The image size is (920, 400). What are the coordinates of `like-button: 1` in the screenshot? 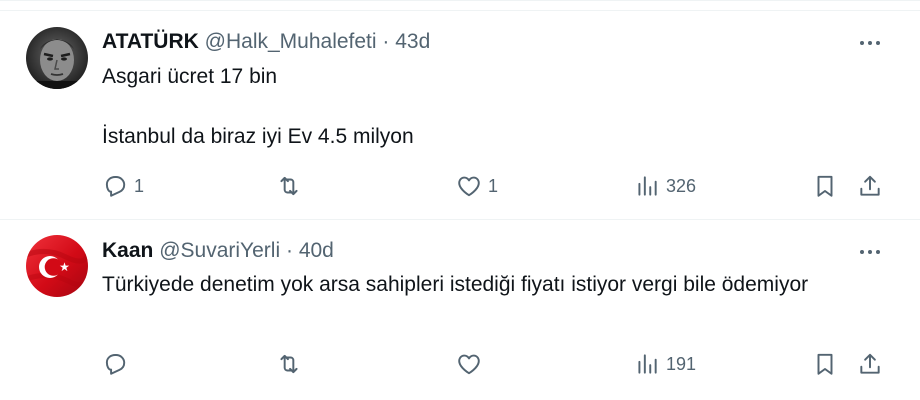 It's located at (477, 186).